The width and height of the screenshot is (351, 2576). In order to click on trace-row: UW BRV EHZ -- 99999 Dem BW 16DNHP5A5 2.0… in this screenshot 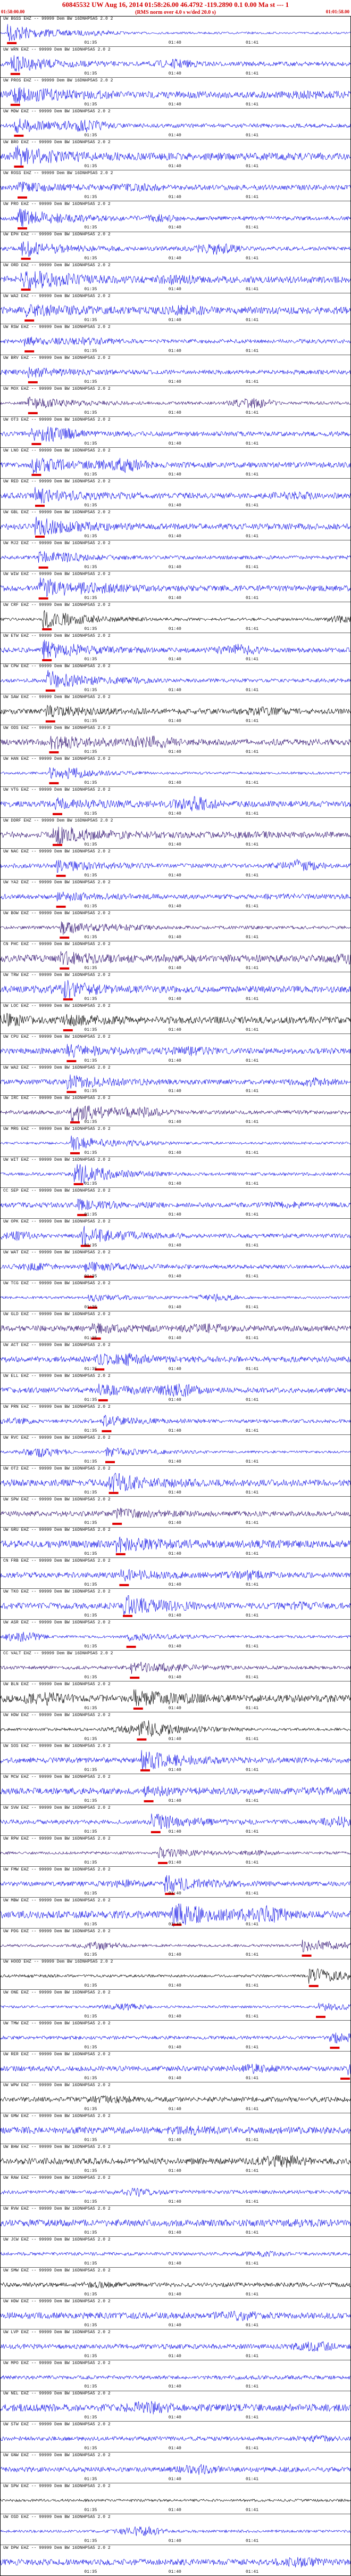, I will do `click(175, 370)`.